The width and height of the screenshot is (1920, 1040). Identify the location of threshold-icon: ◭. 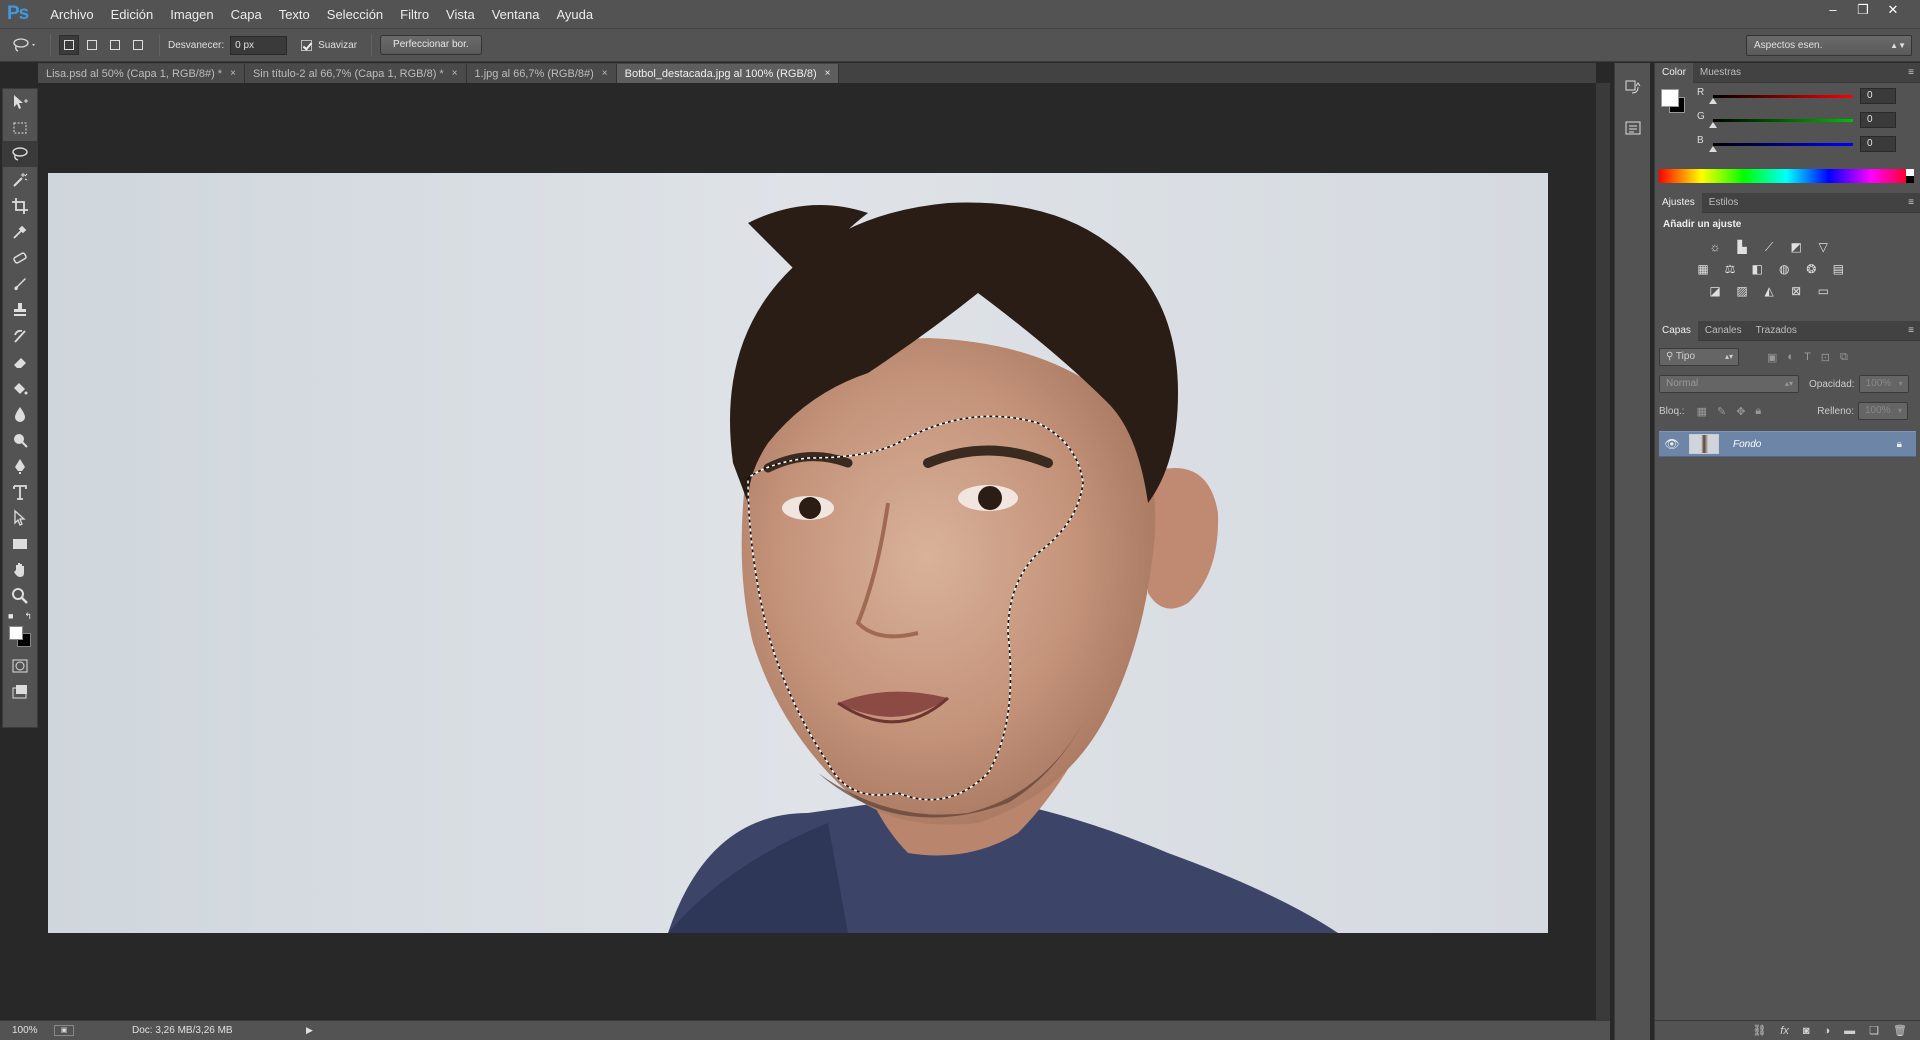
(1769, 291).